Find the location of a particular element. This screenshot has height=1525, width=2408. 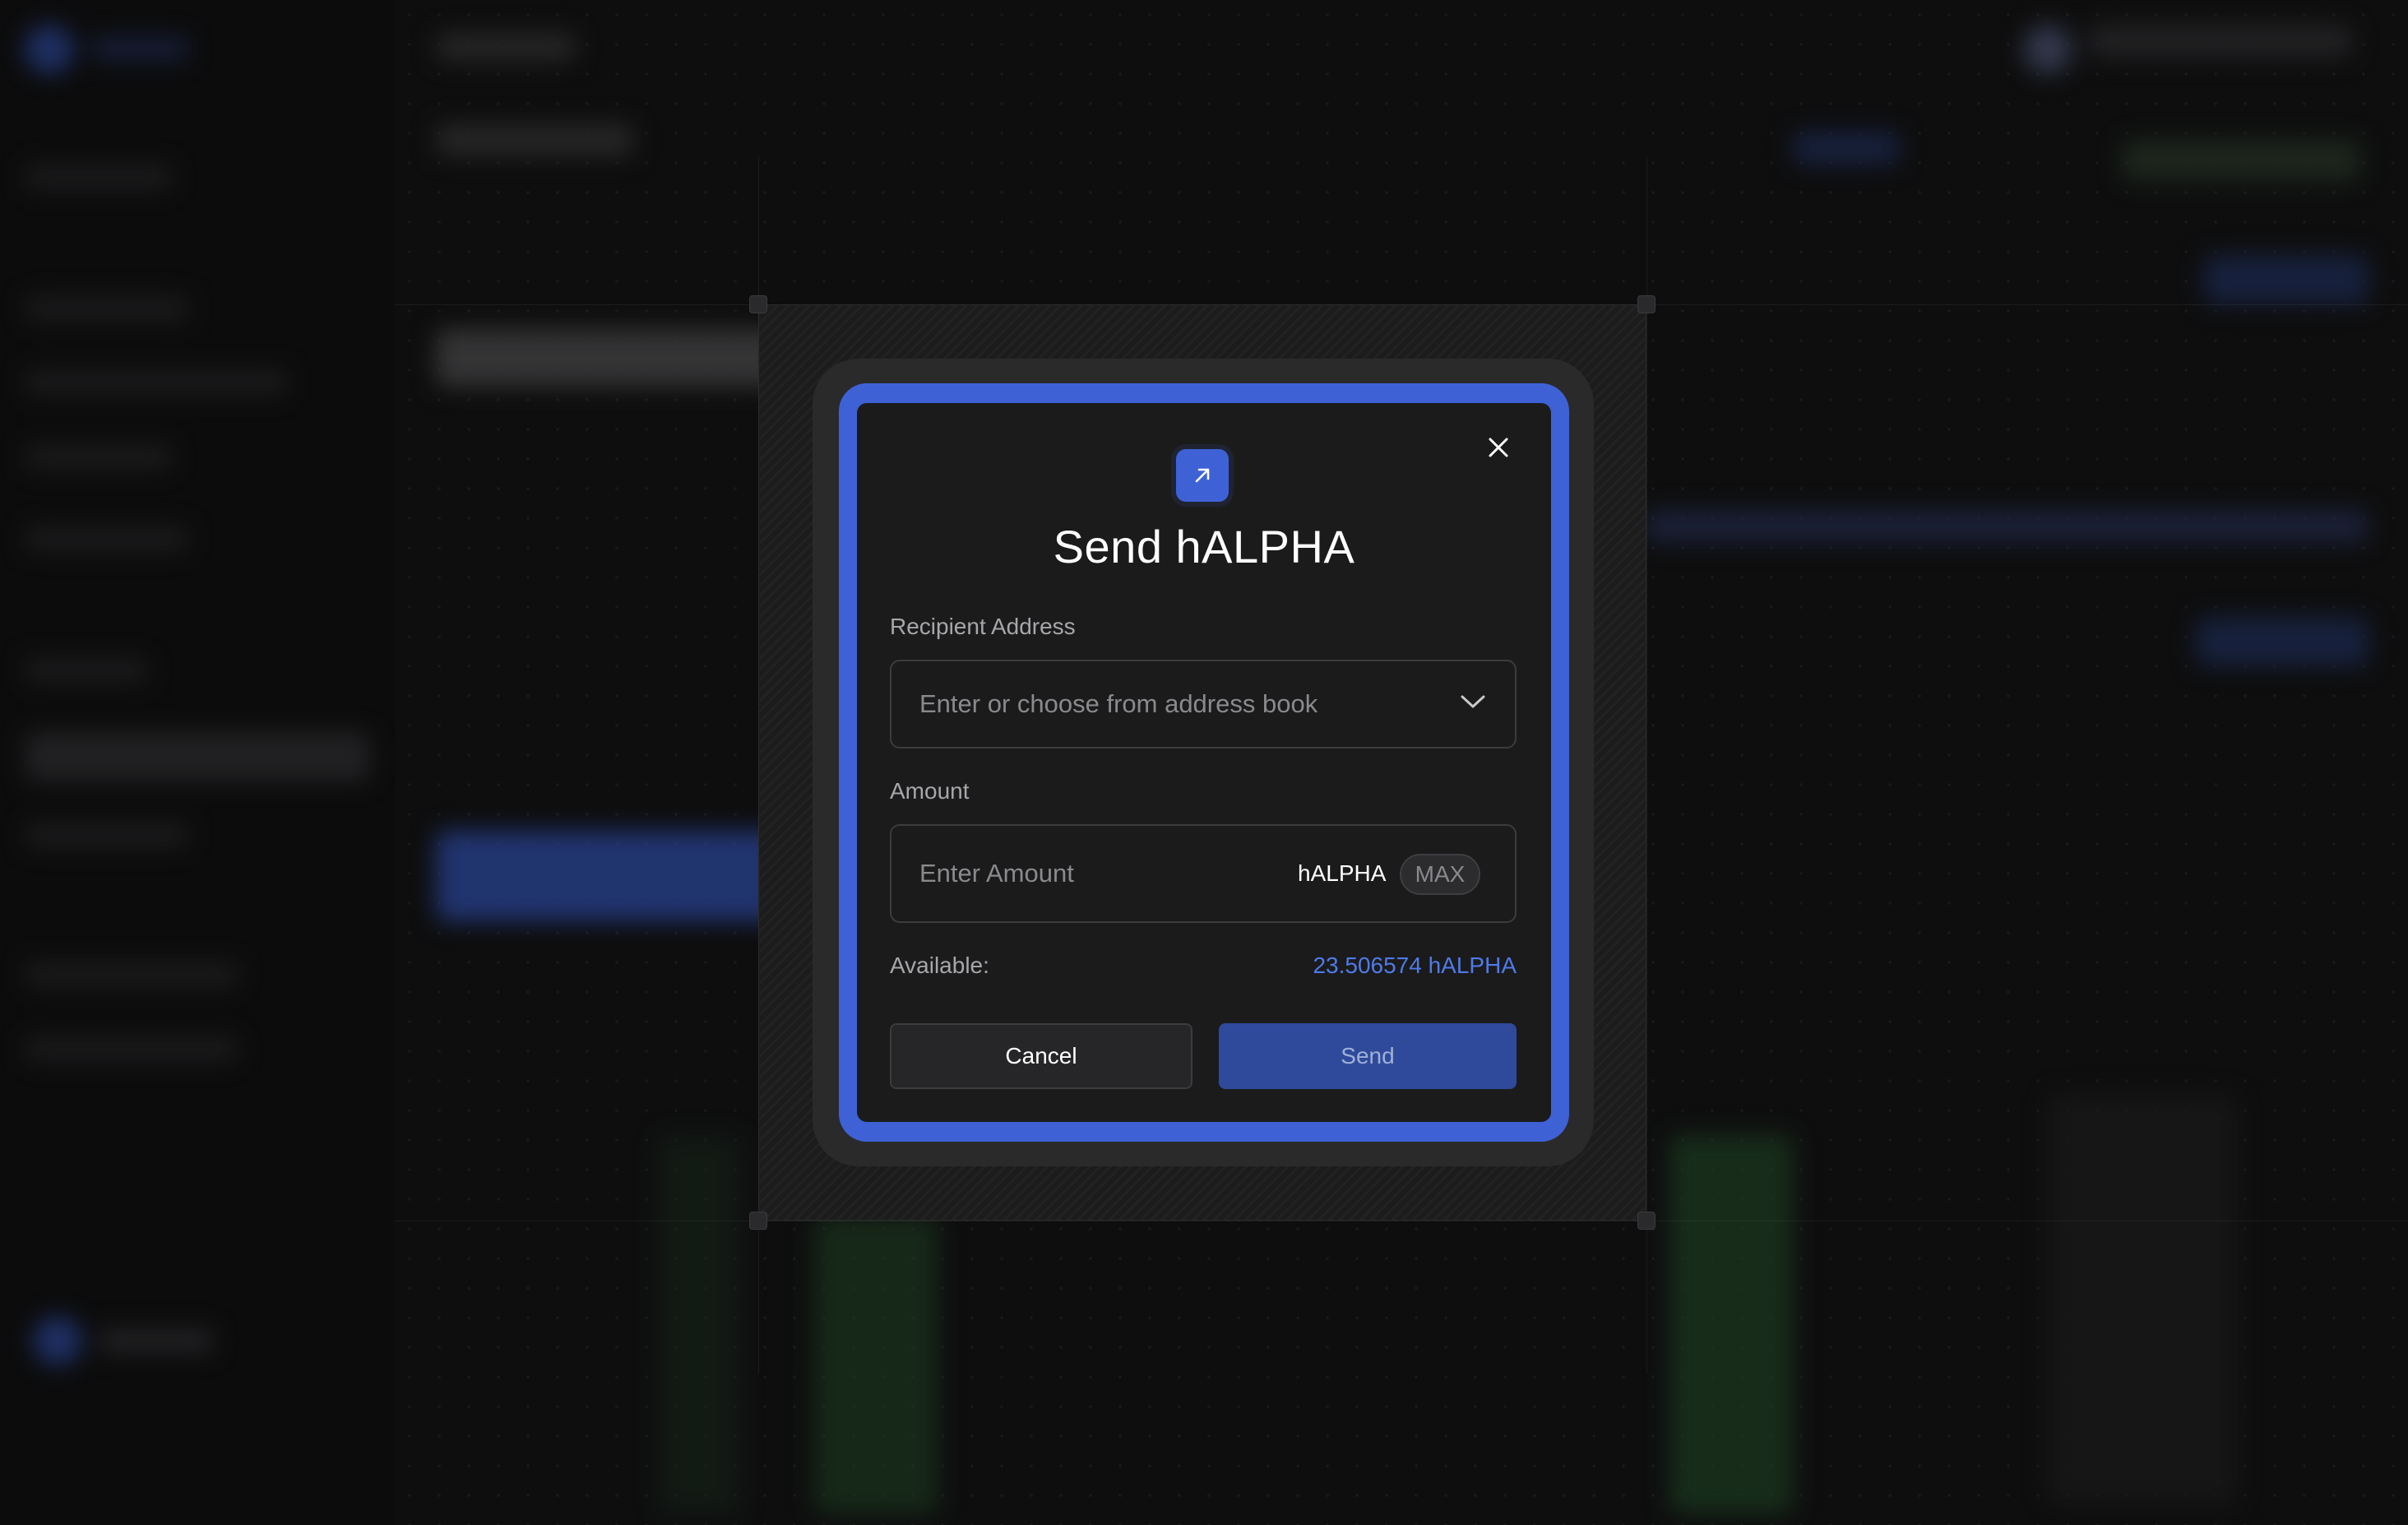

recipient-address-label: Recipient Address is located at coordinates (983, 626).